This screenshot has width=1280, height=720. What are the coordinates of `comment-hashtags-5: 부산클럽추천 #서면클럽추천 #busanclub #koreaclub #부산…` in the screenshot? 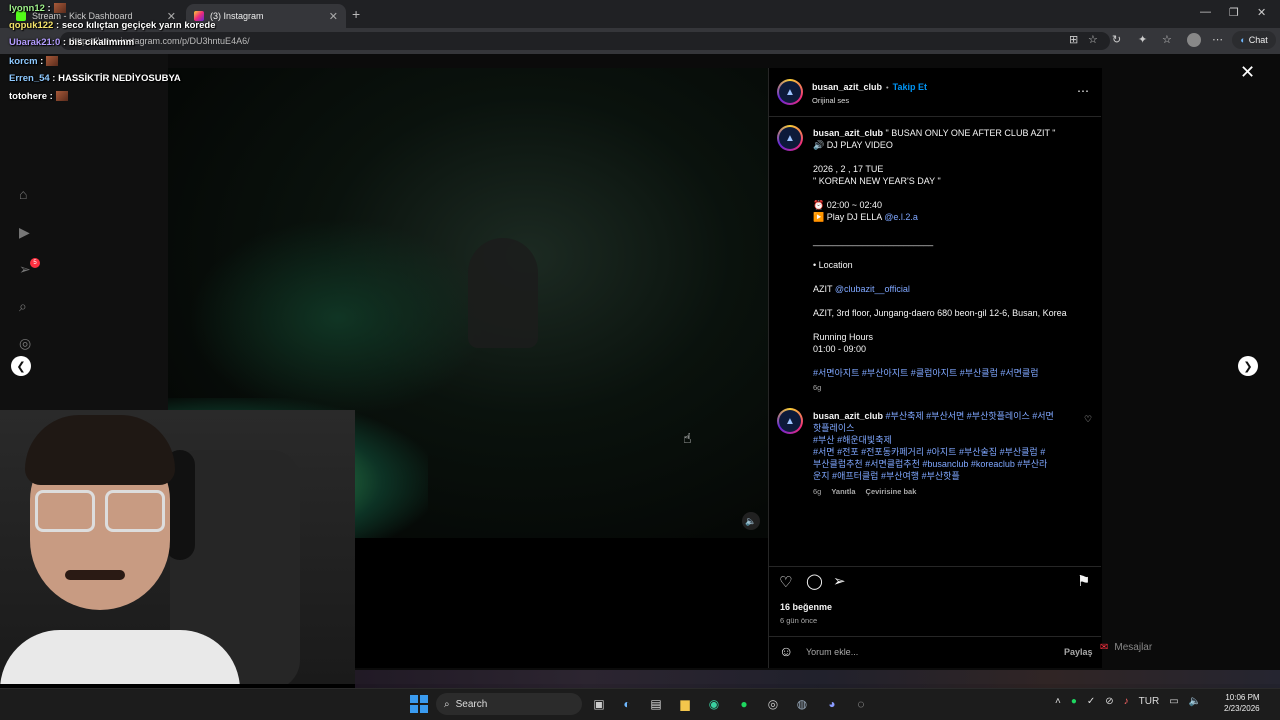 It's located at (944, 464).